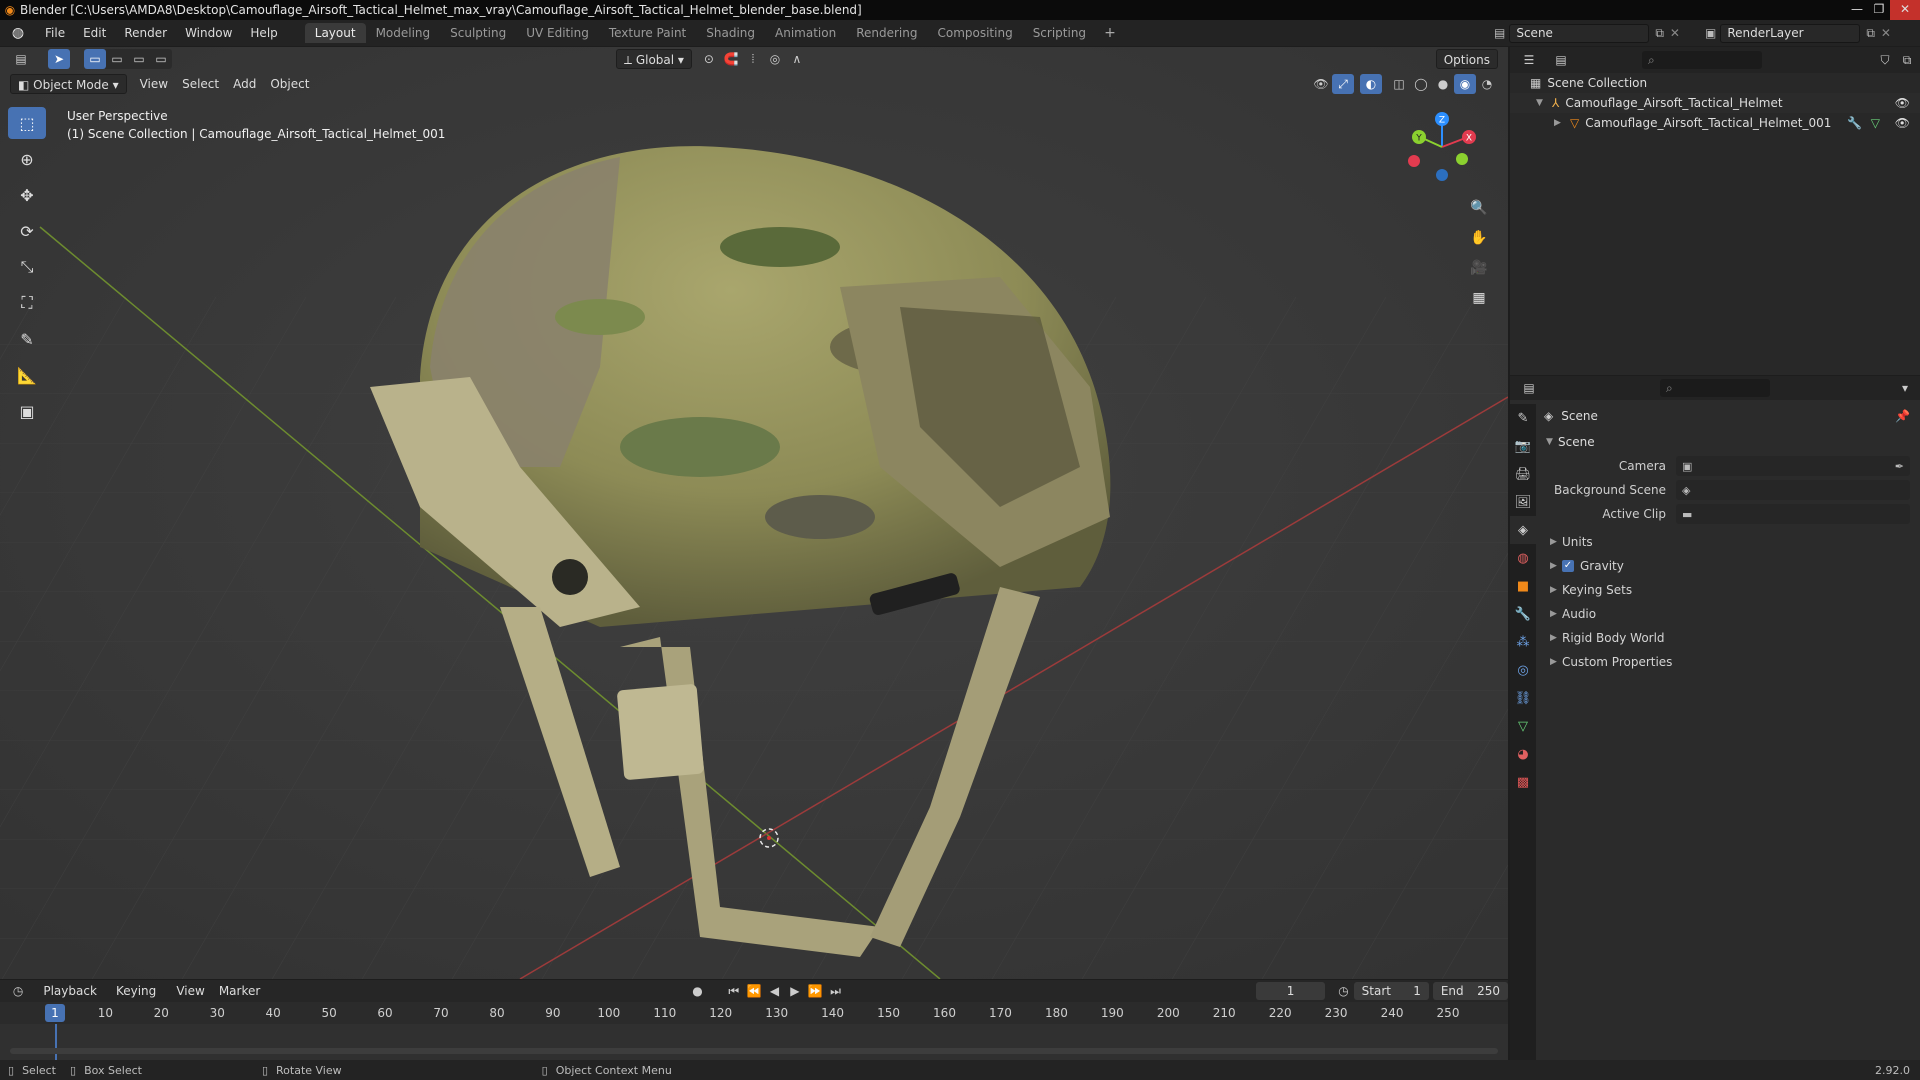 The image size is (1920, 1080). What do you see at coordinates (289, 84) in the screenshot?
I see `viewport-menu-object: Object` at bounding box center [289, 84].